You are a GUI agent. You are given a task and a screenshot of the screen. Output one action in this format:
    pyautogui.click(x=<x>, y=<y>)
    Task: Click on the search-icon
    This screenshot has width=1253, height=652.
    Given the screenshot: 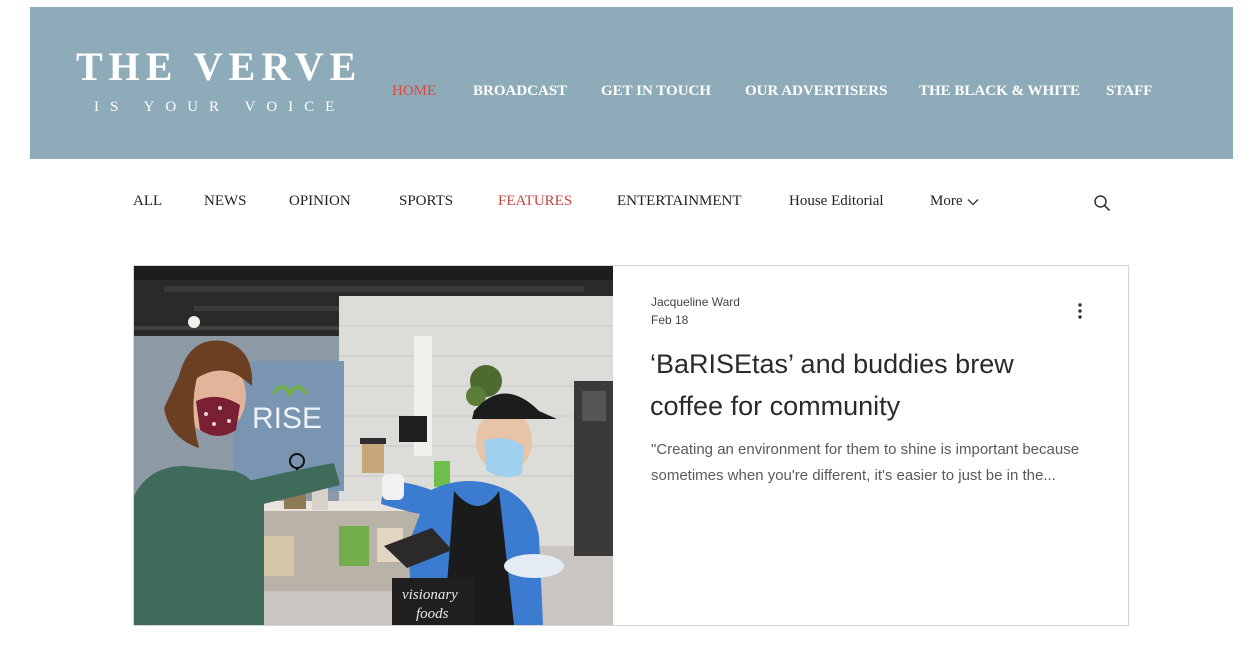 What is the action you would take?
    pyautogui.click(x=1102, y=203)
    